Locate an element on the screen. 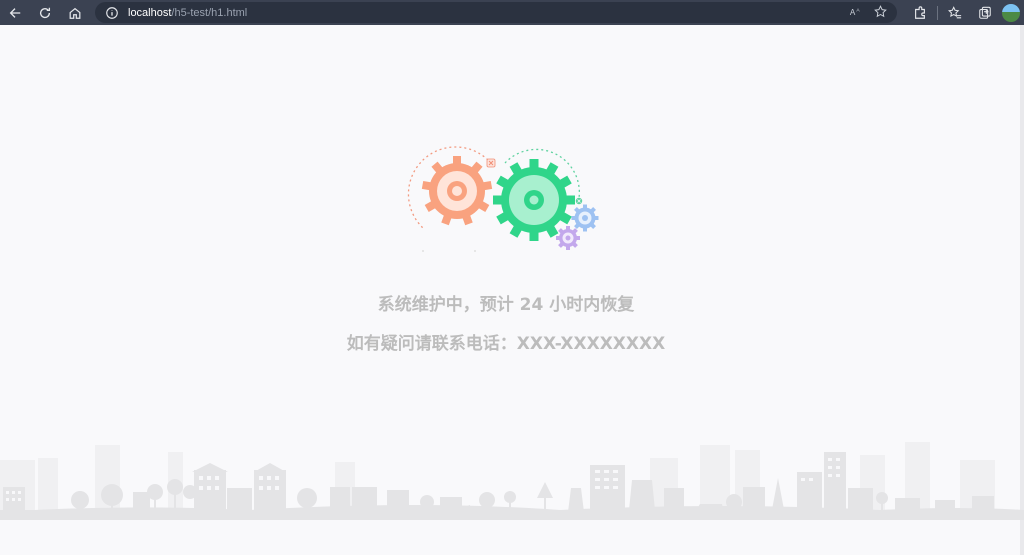 The width and height of the screenshot is (1024, 555). purple-gear-icon is located at coordinates (568, 238).